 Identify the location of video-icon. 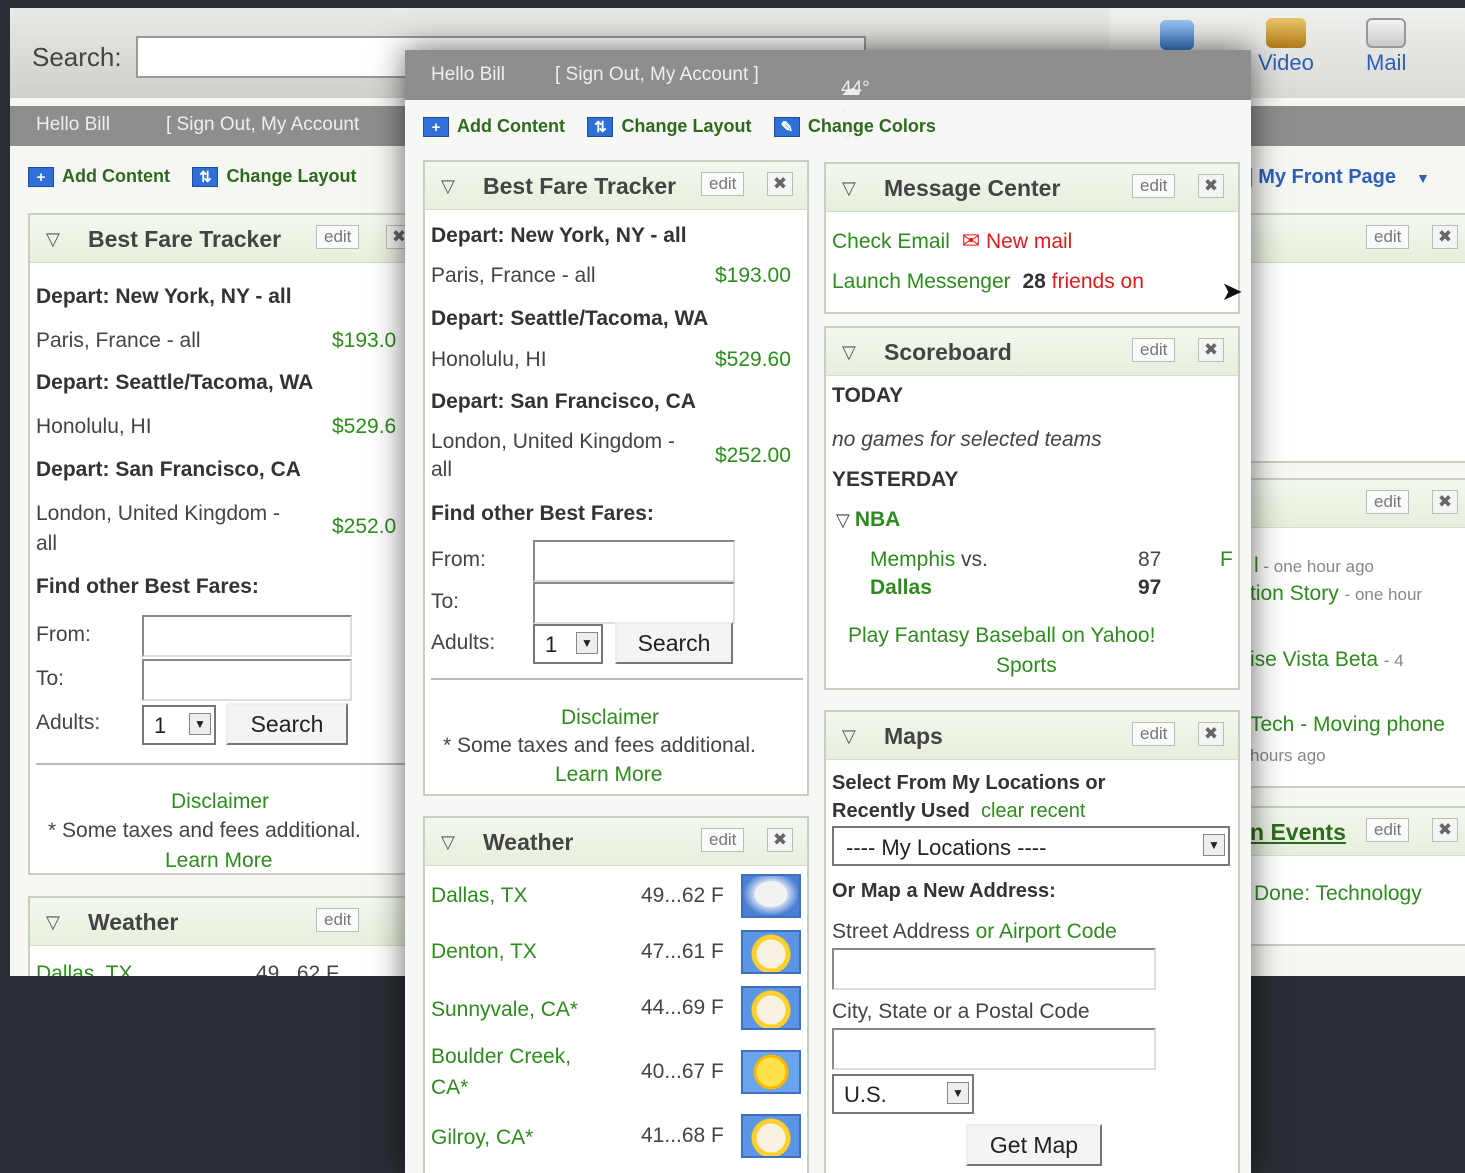
(1285, 33).